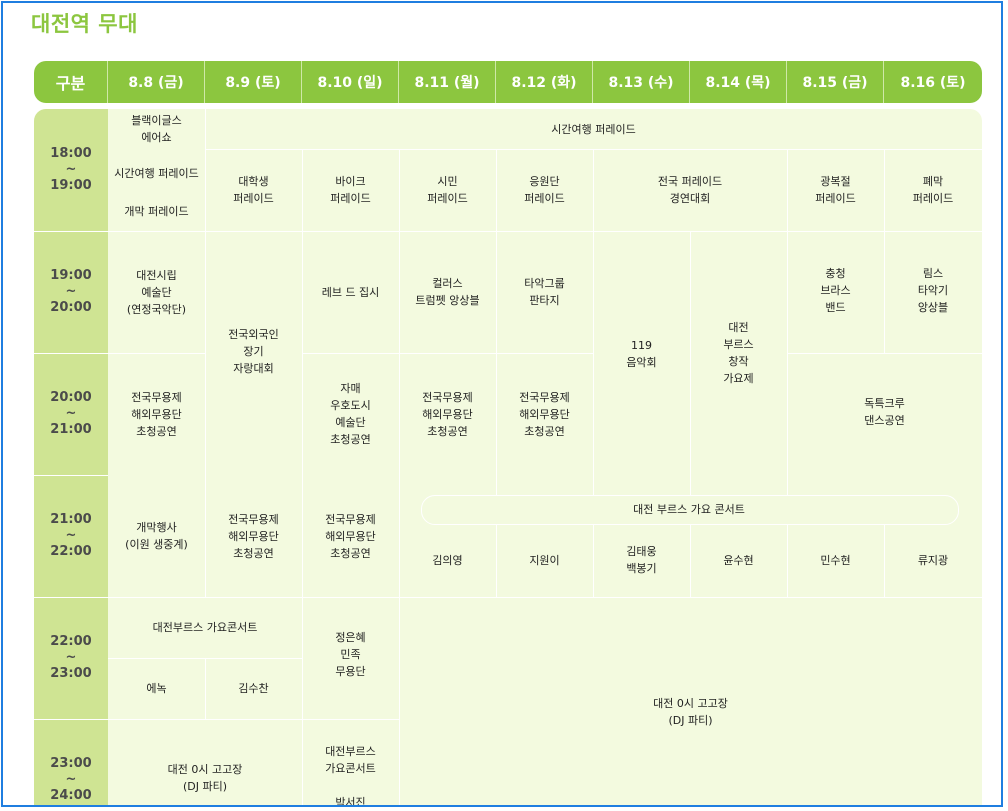 The height and width of the screenshot is (811, 1008). What do you see at coordinates (350, 536) in the screenshot?
I see `event-dance-d3: 전국무용제 해외무용단 초청공연` at bounding box center [350, 536].